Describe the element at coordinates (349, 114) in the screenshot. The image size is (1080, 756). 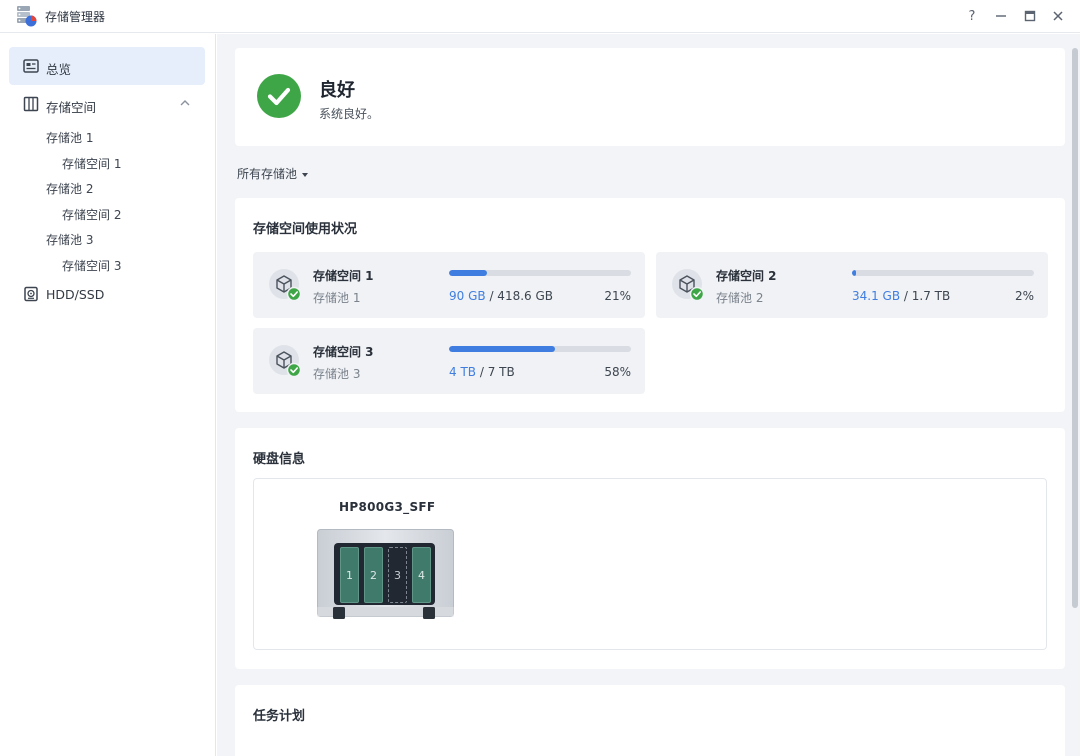
I see `health-status-description: 系统良好。` at that location.